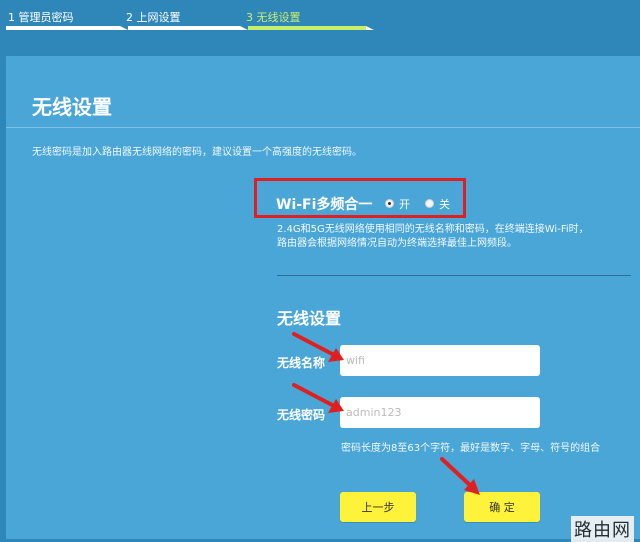  What do you see at coordinates (440, 412) in the screenshot?
I see `wireless-password-input` at bounding box center [440, 412].